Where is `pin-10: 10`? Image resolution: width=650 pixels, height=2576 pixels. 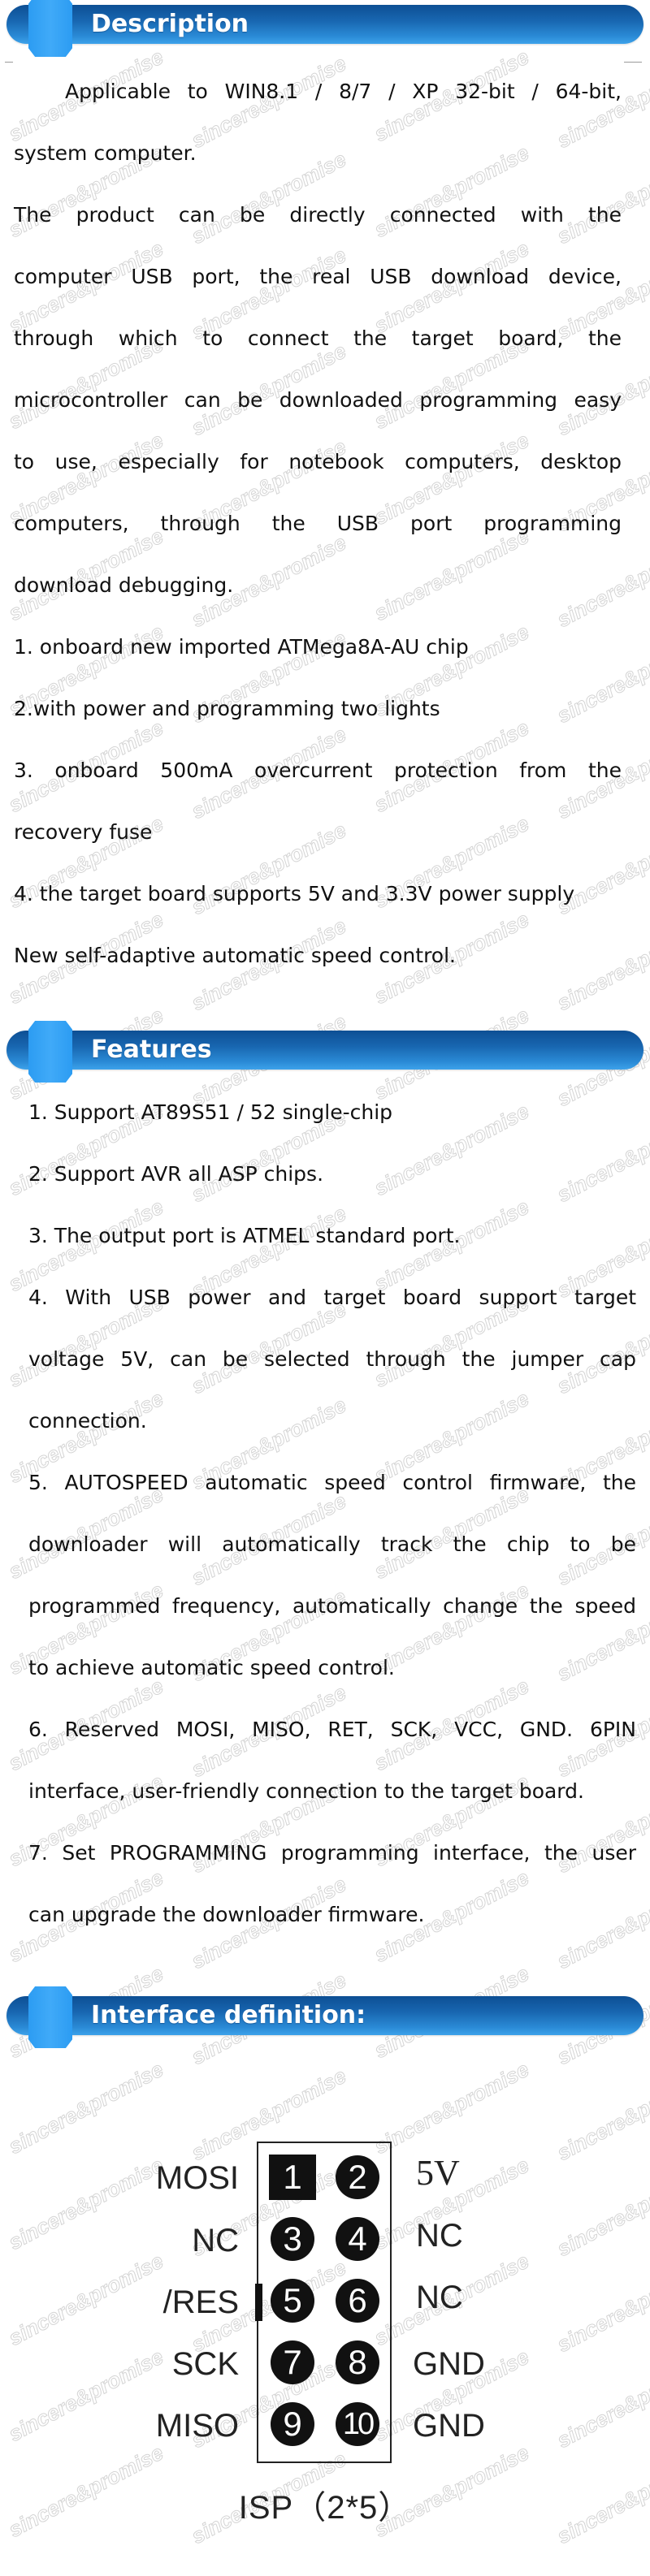
pin-10: 10 is located at coordinates (357, 2424).